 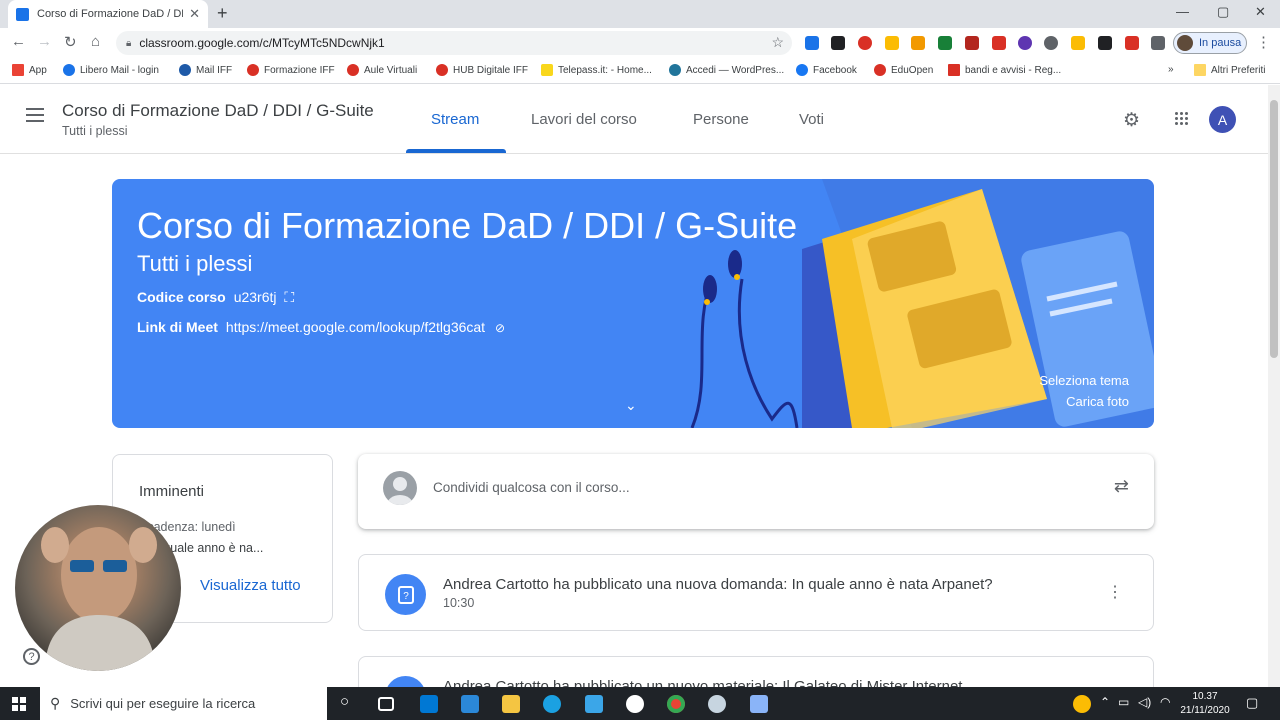 I want to click on course-code-row: Codice corso u23r6tj ⛶, so click(x=215, y=297).